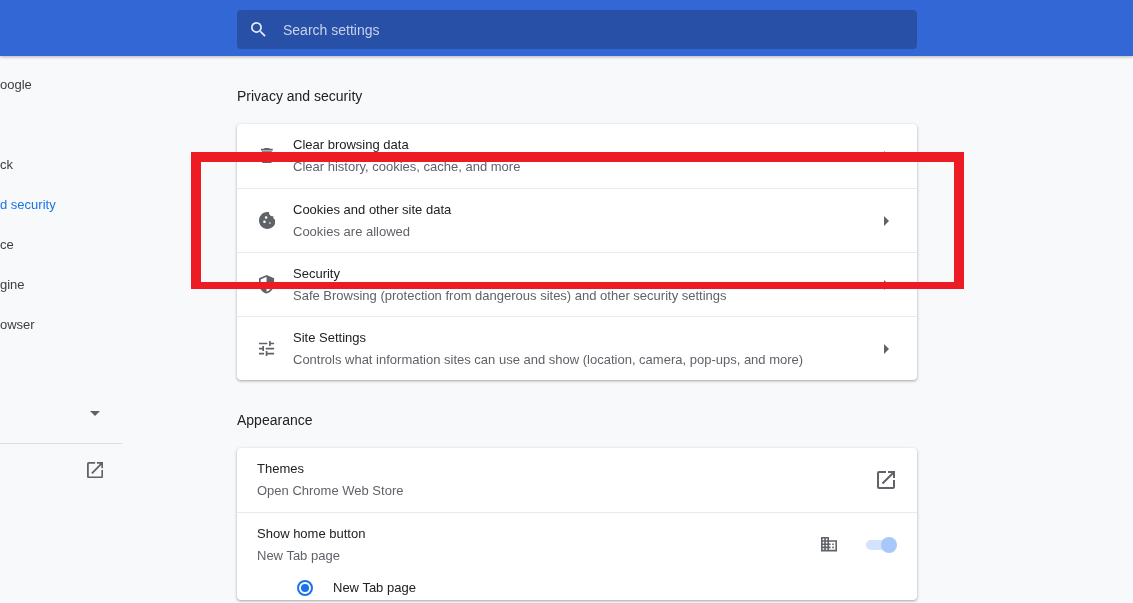  Describe the element at coordinates (548, 359) in the screenshot. I see `row-subtitle: Controls what information sites can use and show (location, camera, pop-ups, and more)` at that location.